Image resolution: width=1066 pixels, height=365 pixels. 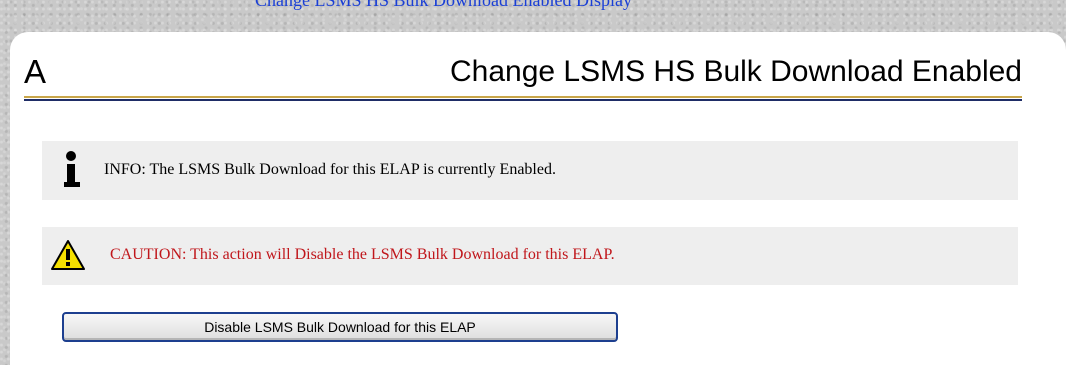 What do you see at coordinates (735, 71) in the screenshot?
I see `page-title: Change LSMS HS Bulk Download Enabled` at bounding box center [735, 71].